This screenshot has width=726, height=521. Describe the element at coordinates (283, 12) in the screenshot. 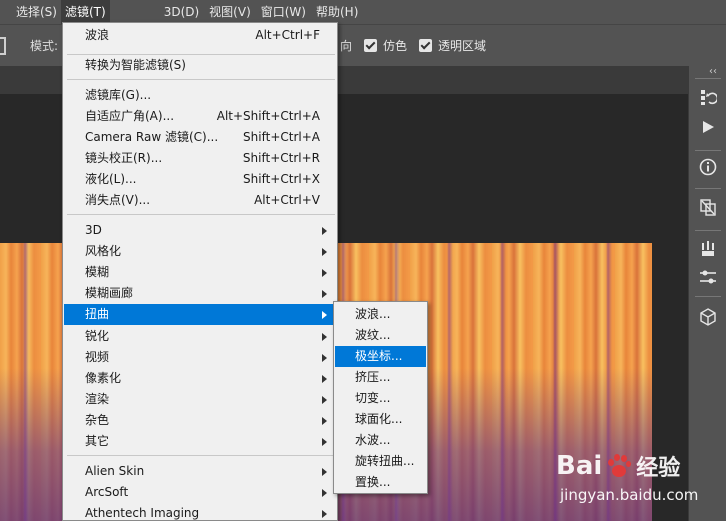

I see `menu-window: 窗口(W)` at that location.